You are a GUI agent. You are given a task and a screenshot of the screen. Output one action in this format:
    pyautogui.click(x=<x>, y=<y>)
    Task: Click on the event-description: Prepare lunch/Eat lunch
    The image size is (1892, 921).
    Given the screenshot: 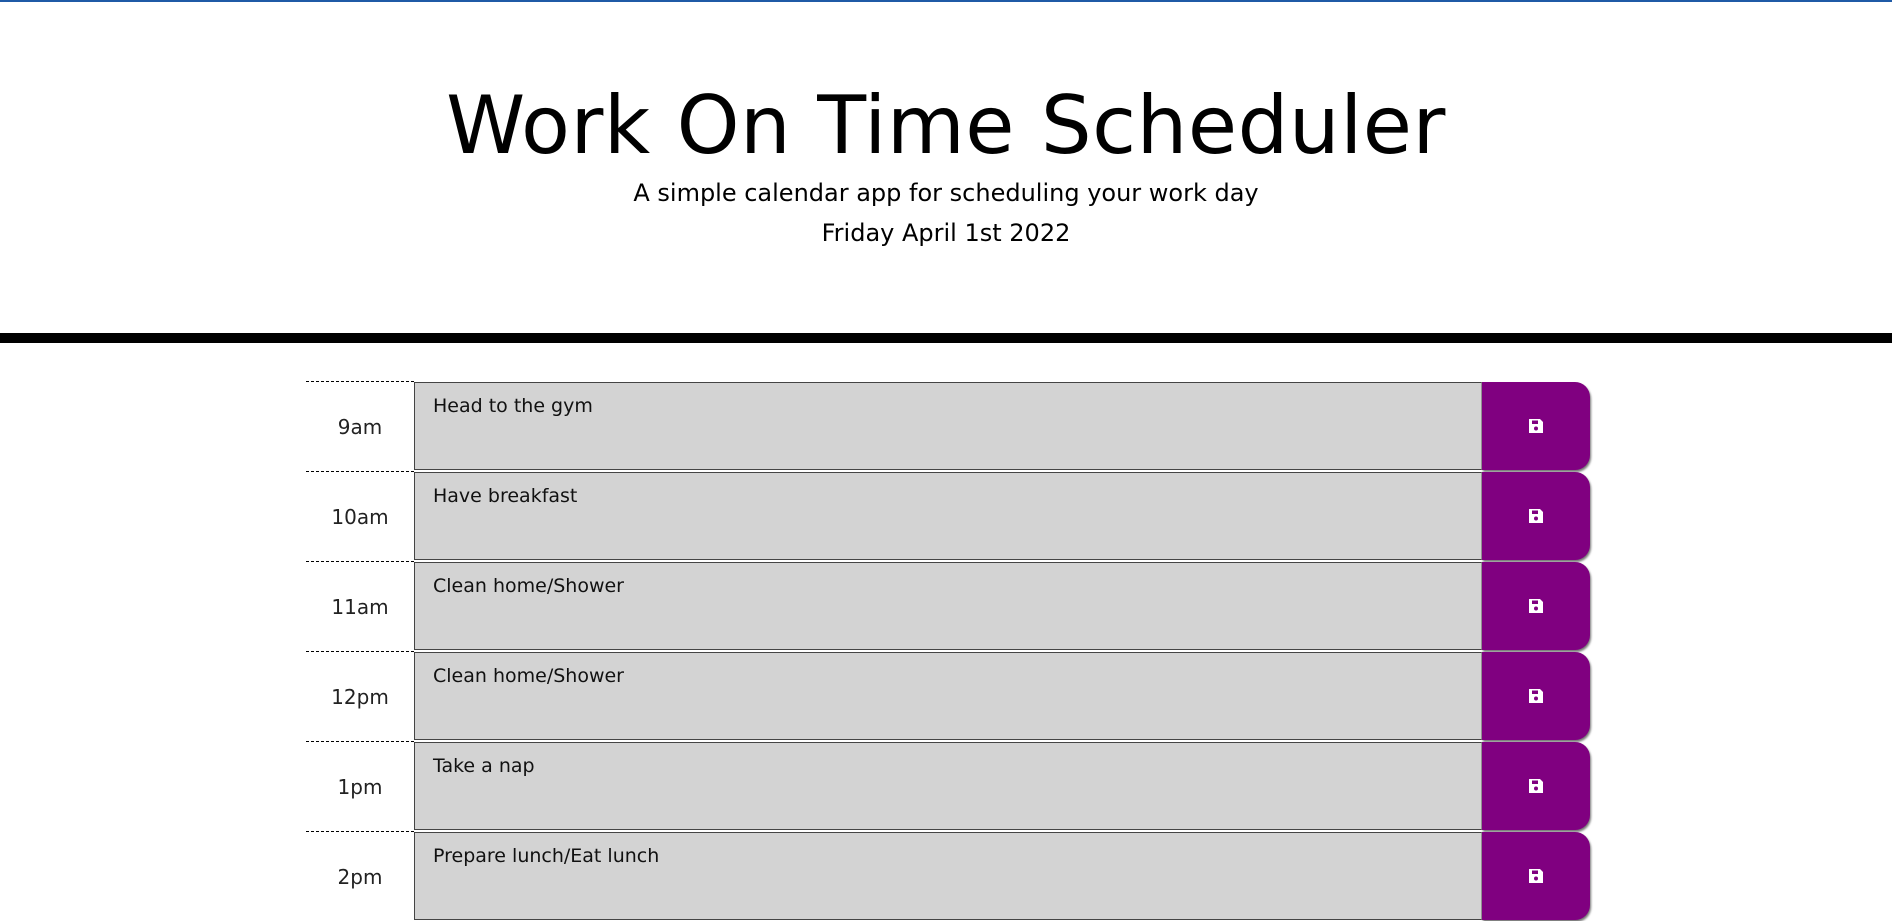 What is the action you would take?
    pyautogui.click(x=948, y=876)
    